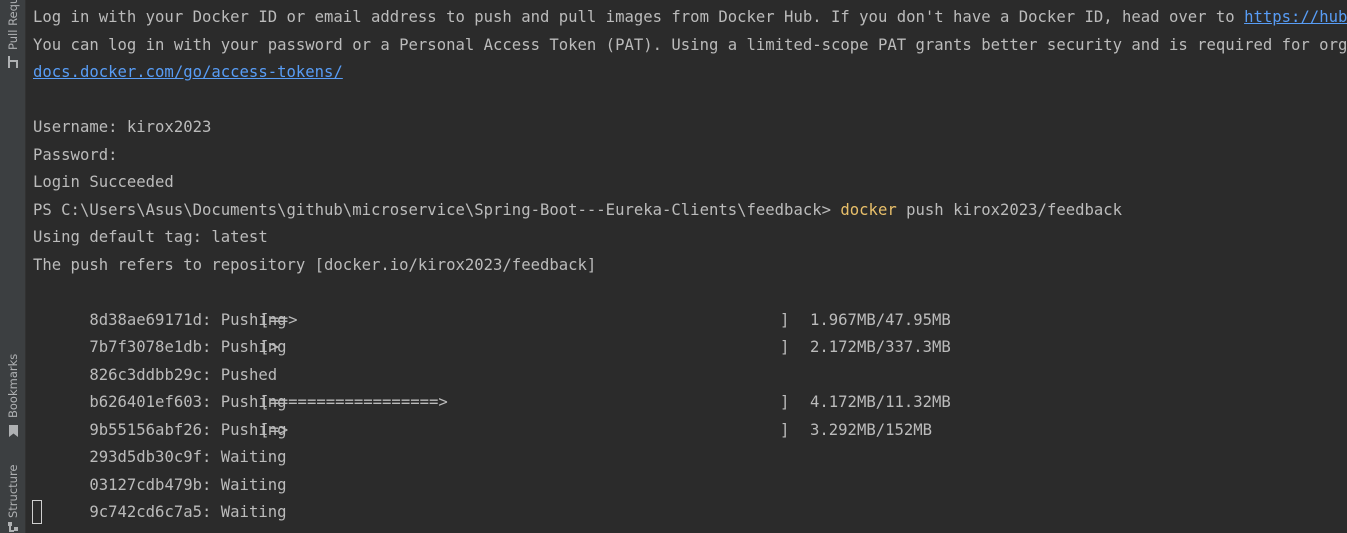 This screenshot has width=1347, height=533. I want to click on bookmark-icon, so click(13, 431).